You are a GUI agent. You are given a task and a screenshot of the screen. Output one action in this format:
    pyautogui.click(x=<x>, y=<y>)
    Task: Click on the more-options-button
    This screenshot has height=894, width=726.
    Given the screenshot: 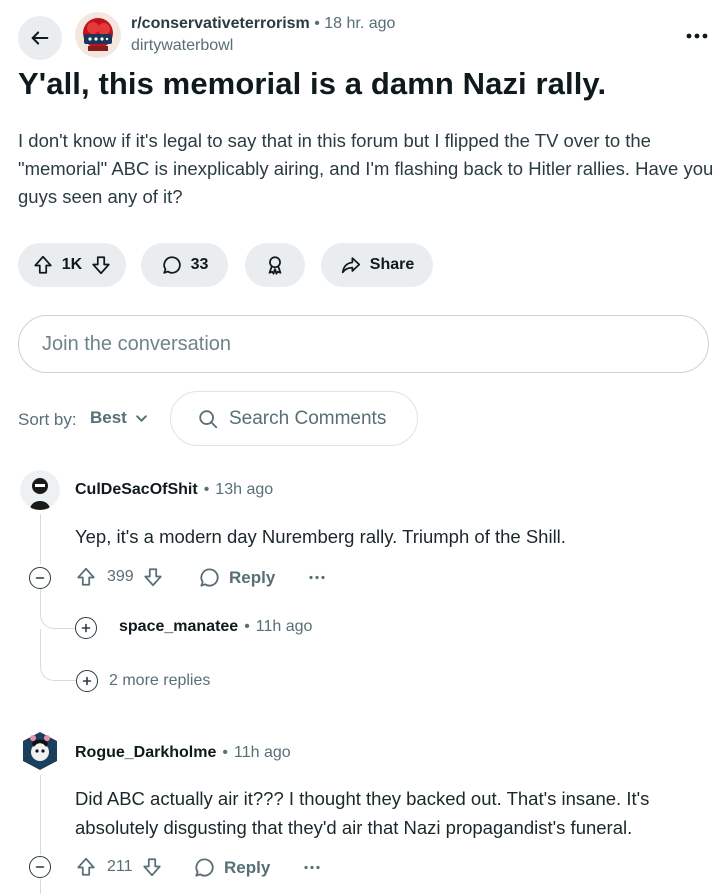 What is the action you would take?
    pyautogui.click(x=697, y=36)
    